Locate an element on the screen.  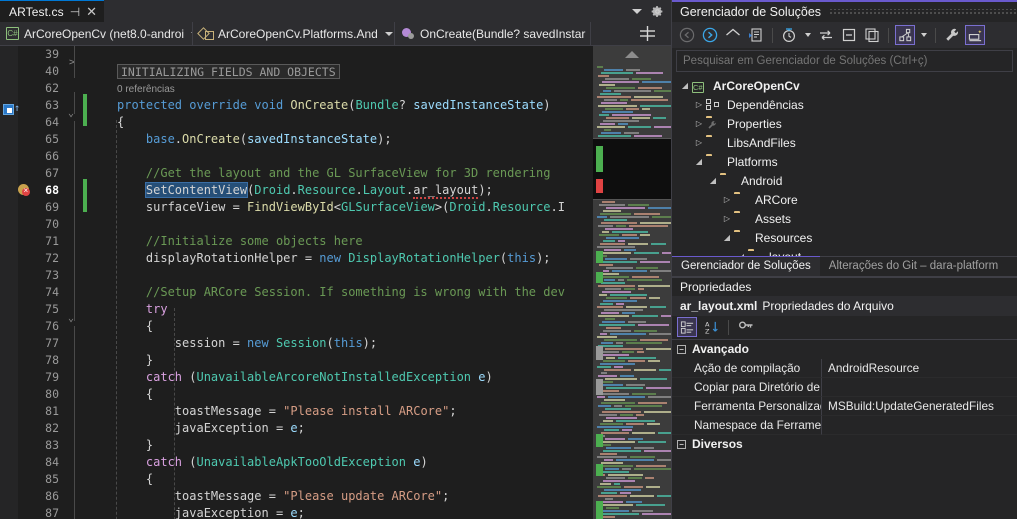
tree-item-android: ◢ Android is located at coordinates (844, 180).